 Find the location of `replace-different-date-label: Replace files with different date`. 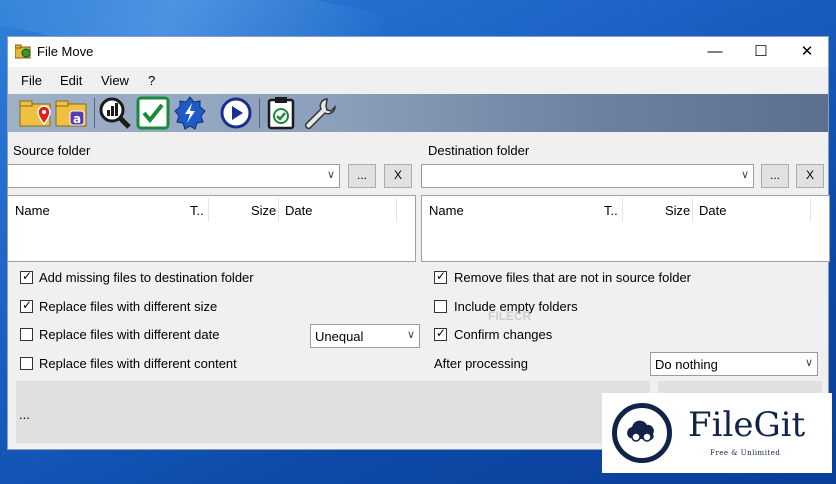

replace-different-date-label: Replace files with different date is located at coordinates (129, 334).